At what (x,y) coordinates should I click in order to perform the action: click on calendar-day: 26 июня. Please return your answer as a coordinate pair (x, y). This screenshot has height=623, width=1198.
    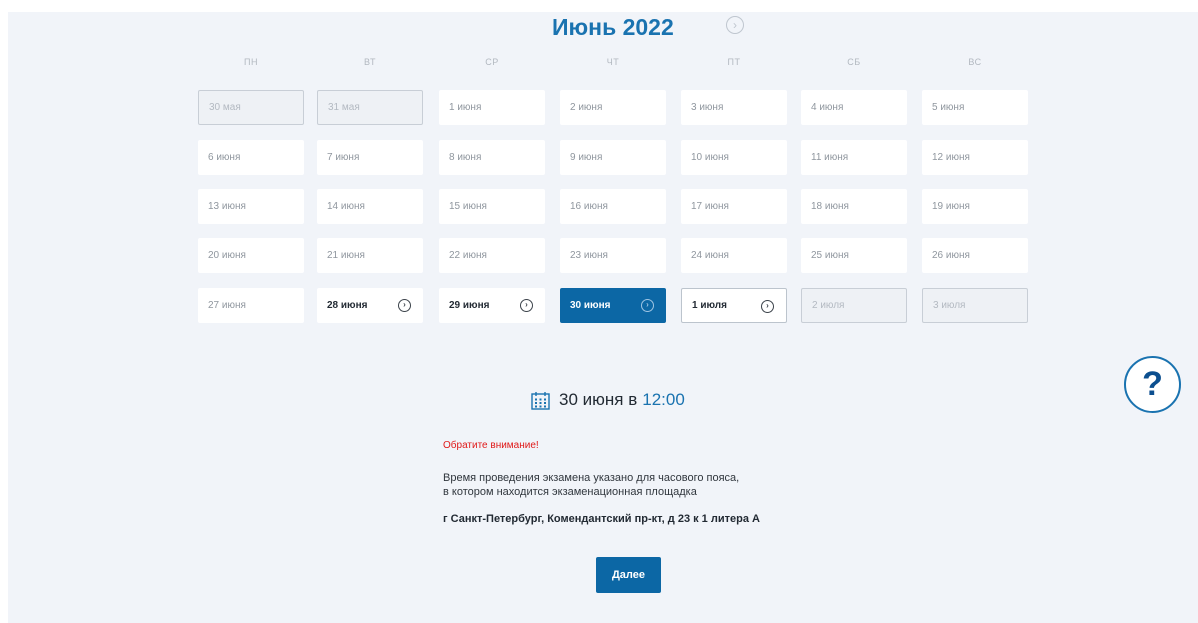
    Looking at the image, I should click on (975, 255).